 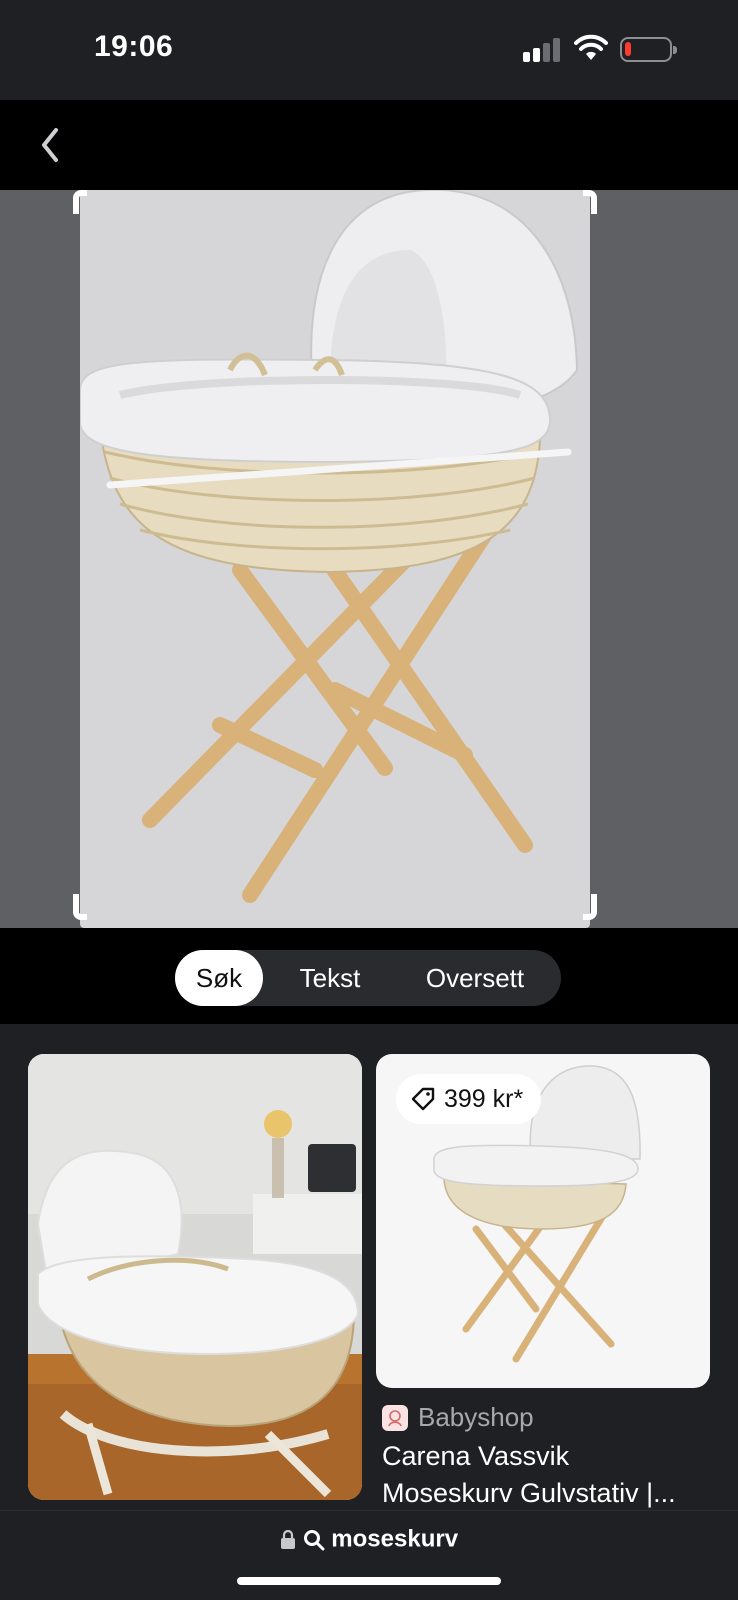 I want to click on chevron-left-icon, so click(x=50, y=145).